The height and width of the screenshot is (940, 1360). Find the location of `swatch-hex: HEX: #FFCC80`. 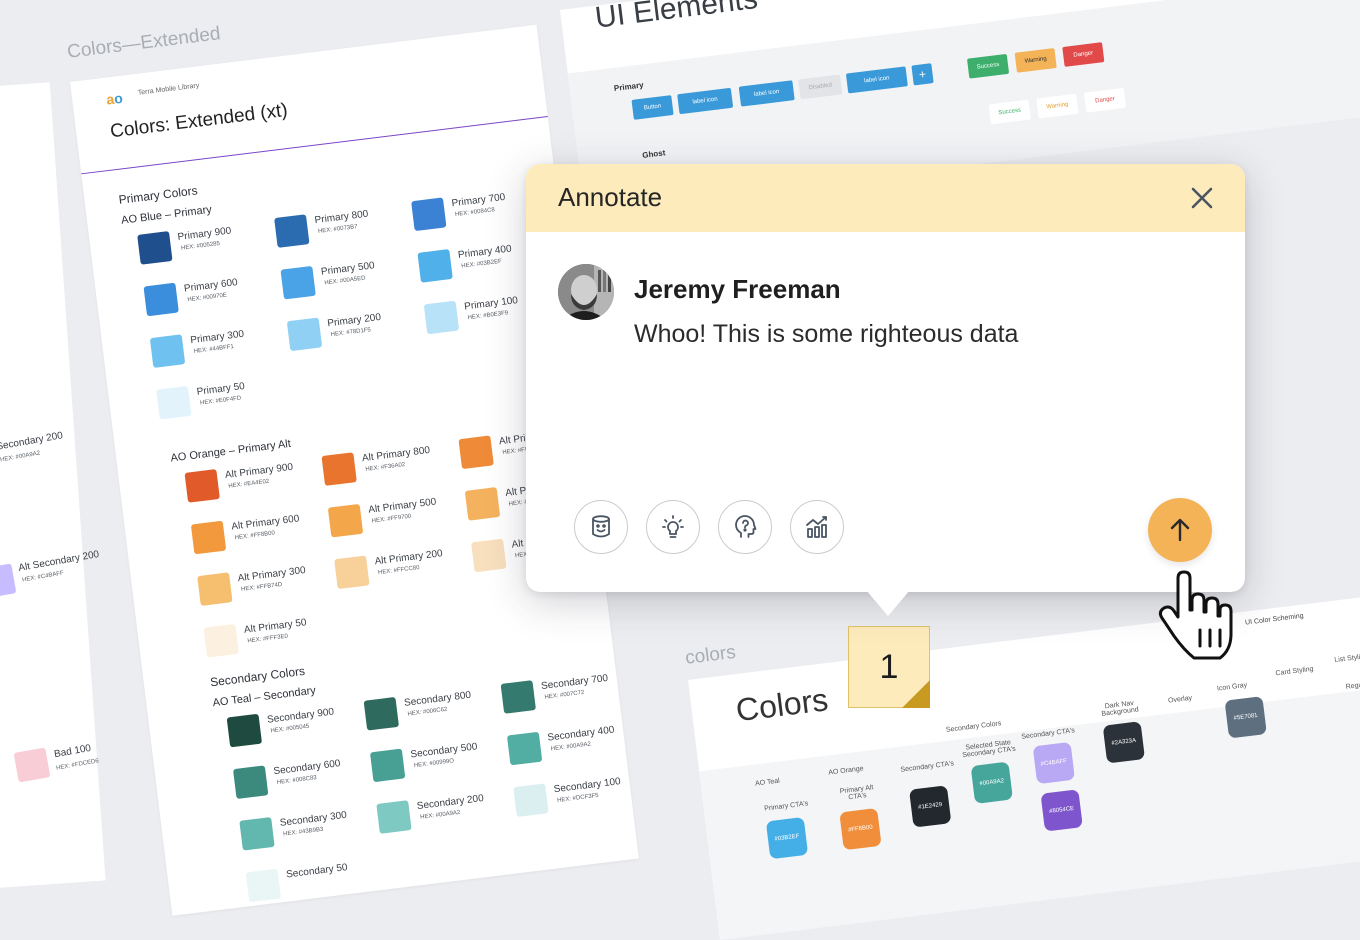

swatch-hex: HEX: #FFCC80 is located at coordinates (398, 571).